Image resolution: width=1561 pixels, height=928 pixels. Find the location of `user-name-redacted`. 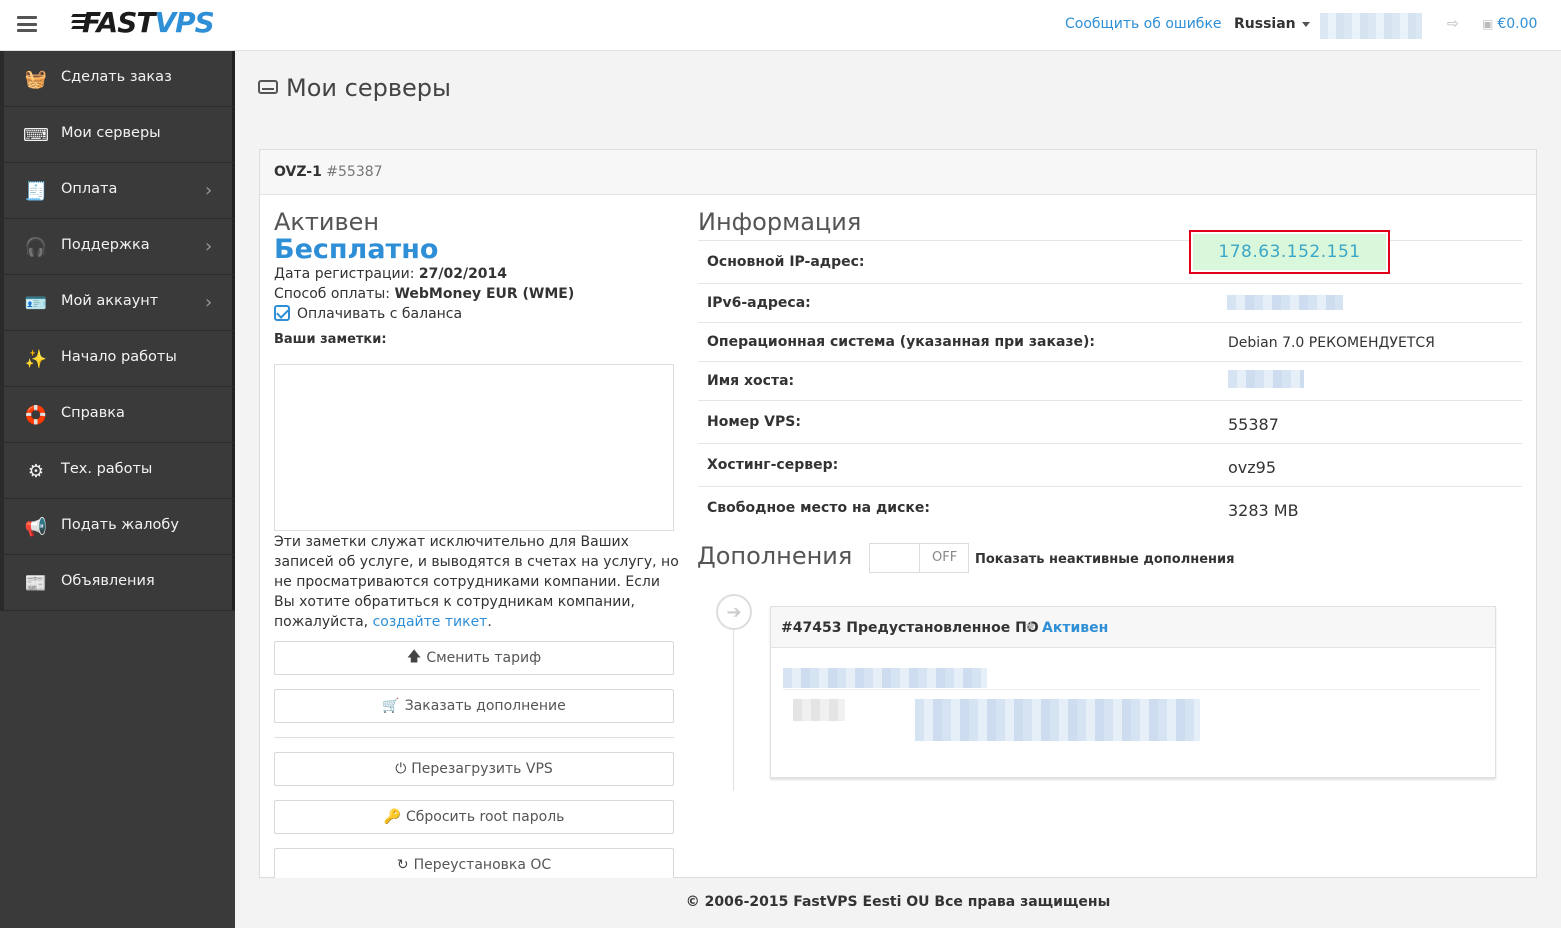

user-name-redacted is located at coordinates (1371, 26).